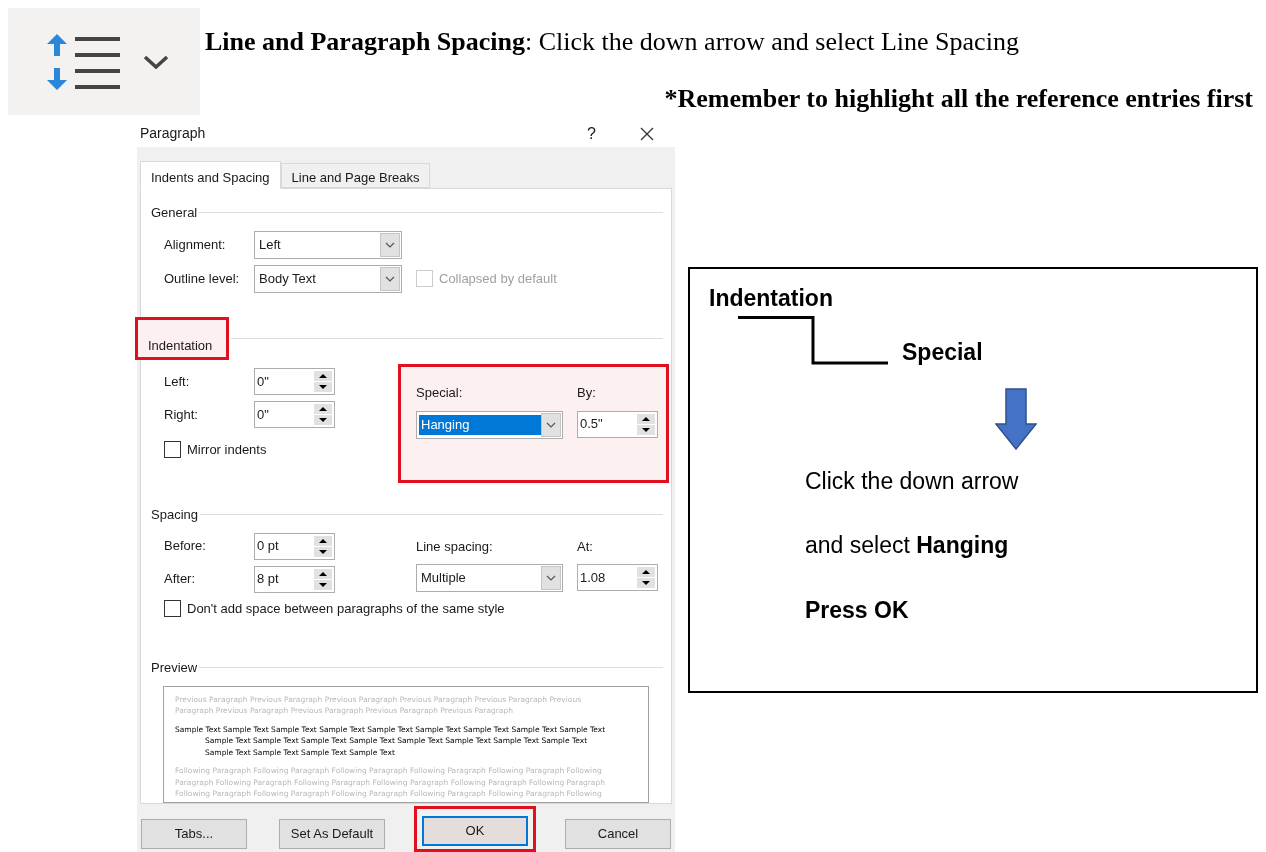 This screenshot has width=1266, height=852. I want to click on dialog-button: Set As Default, so click(332, 834).